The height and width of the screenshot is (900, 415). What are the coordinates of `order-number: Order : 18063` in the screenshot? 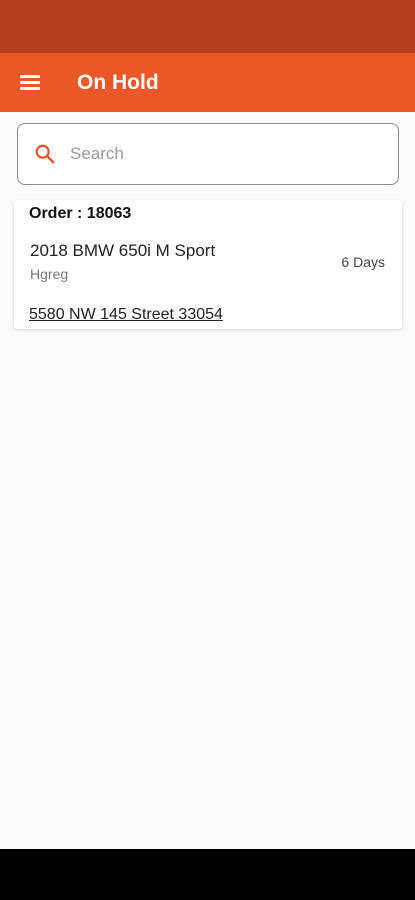 It's located at (80, 213).